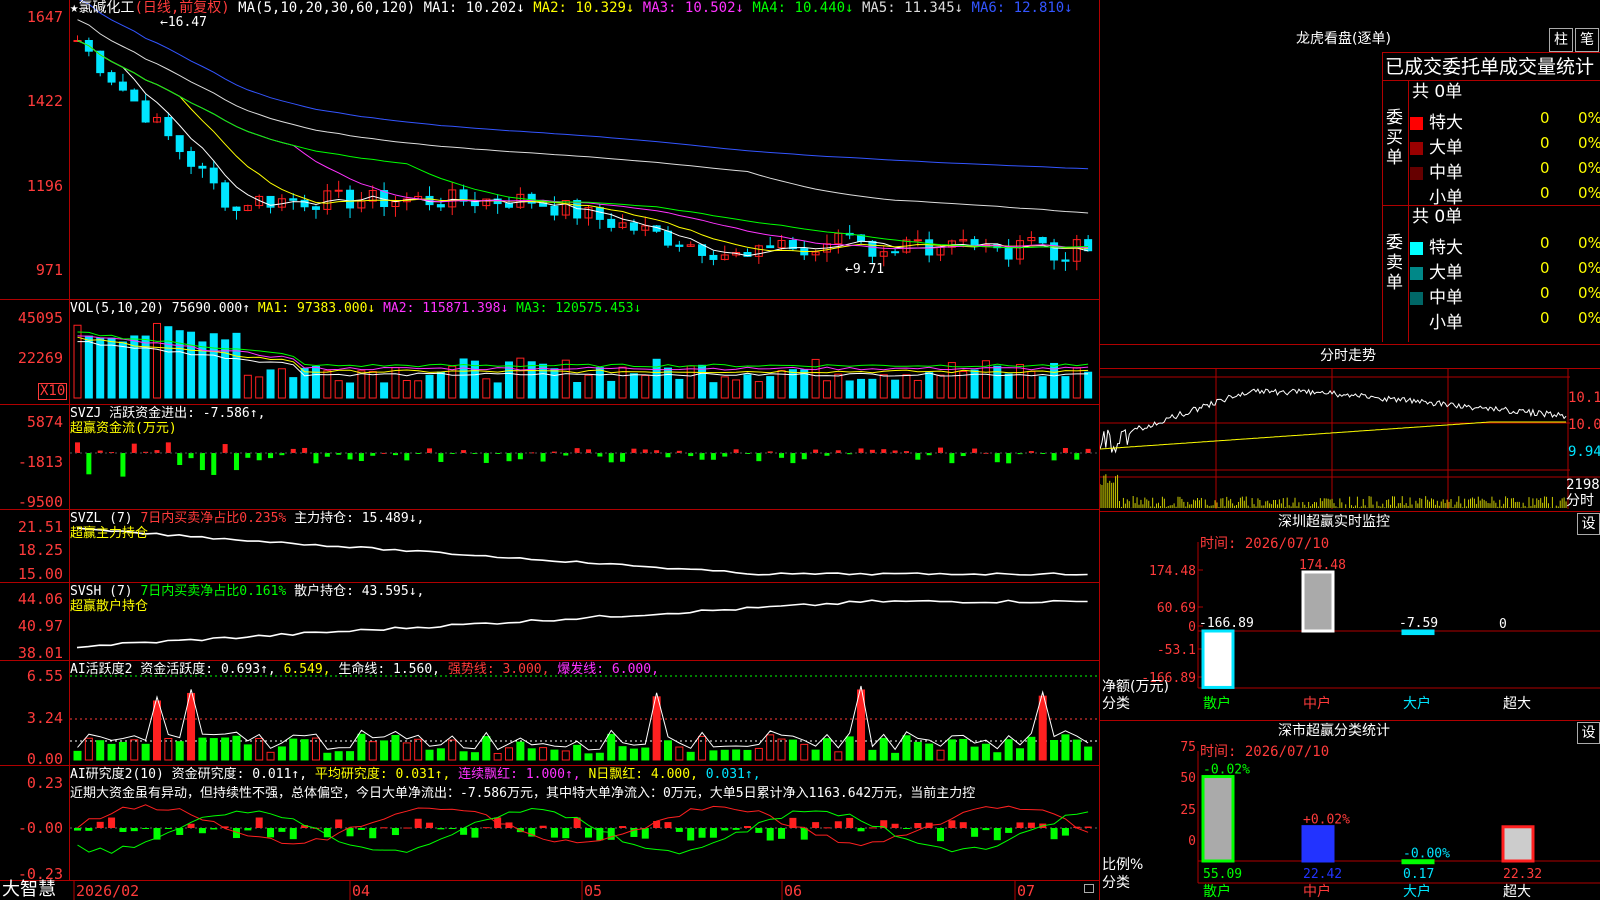  I want to click on monitor-y-label: -53.1, so click(1176, 650).